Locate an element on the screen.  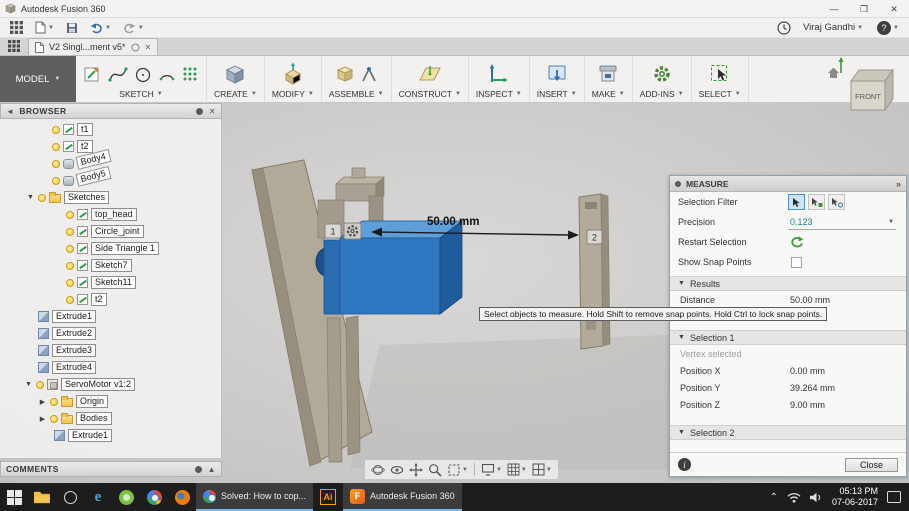
browser-item-extrude1-child: Extrude1 is located at coordinates (56, 435).